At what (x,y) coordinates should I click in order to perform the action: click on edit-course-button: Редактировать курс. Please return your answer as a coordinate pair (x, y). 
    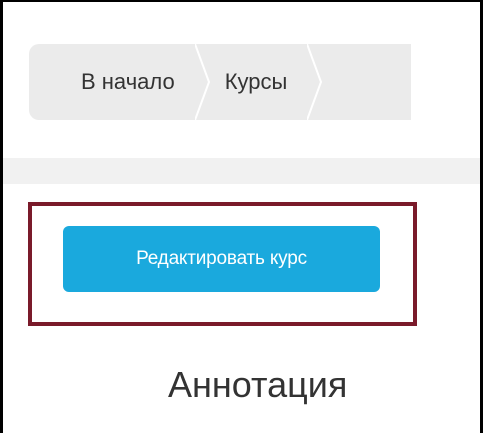
    Looking at the image, I should click on (221, 259).